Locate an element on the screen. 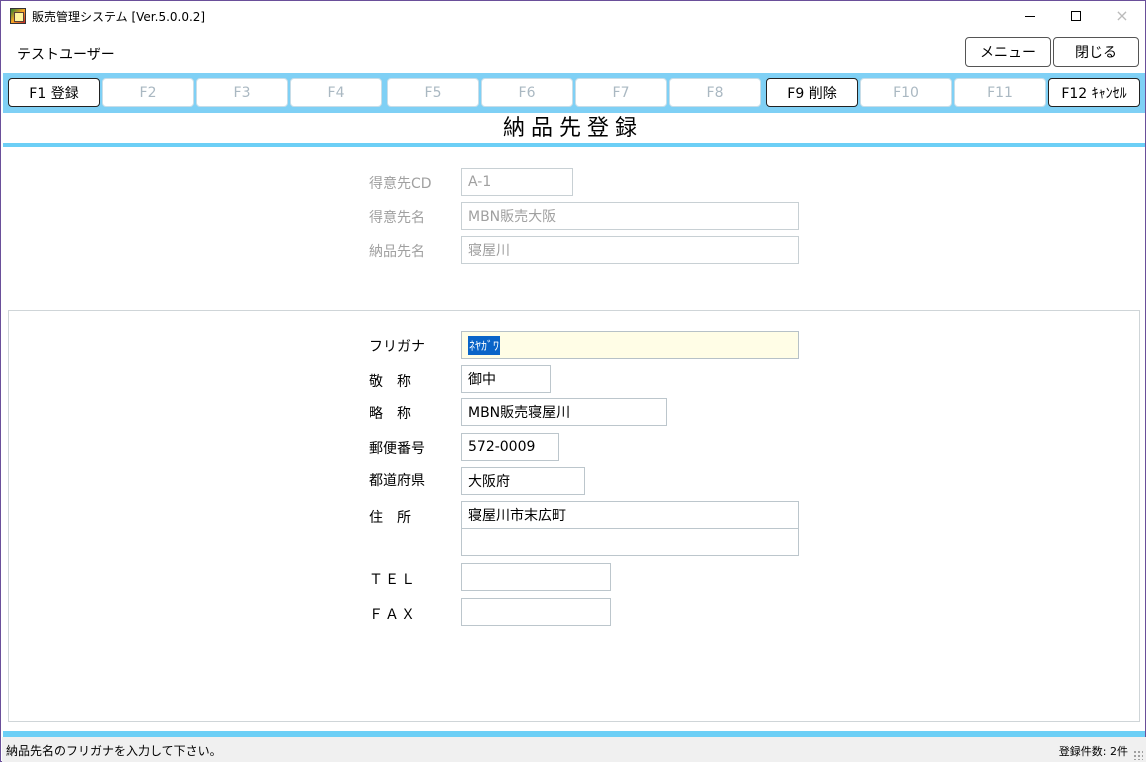 The height and width of the screenshot is (762, 1146). prefecture-input: 大阪府 is located at coordinates (523, 481).